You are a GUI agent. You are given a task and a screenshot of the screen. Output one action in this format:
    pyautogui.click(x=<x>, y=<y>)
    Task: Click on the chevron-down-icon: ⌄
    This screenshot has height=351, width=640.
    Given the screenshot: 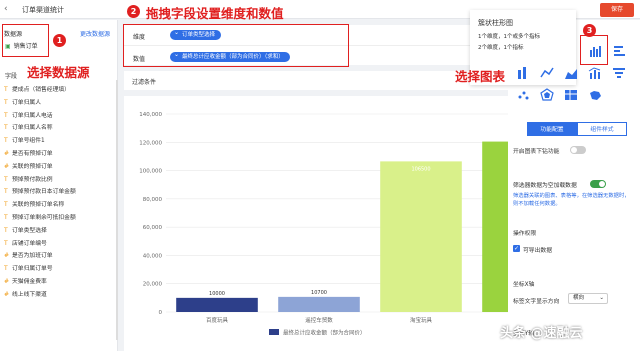 What is the action you would take?
    pyautogui.click(x=601, y=298)
    